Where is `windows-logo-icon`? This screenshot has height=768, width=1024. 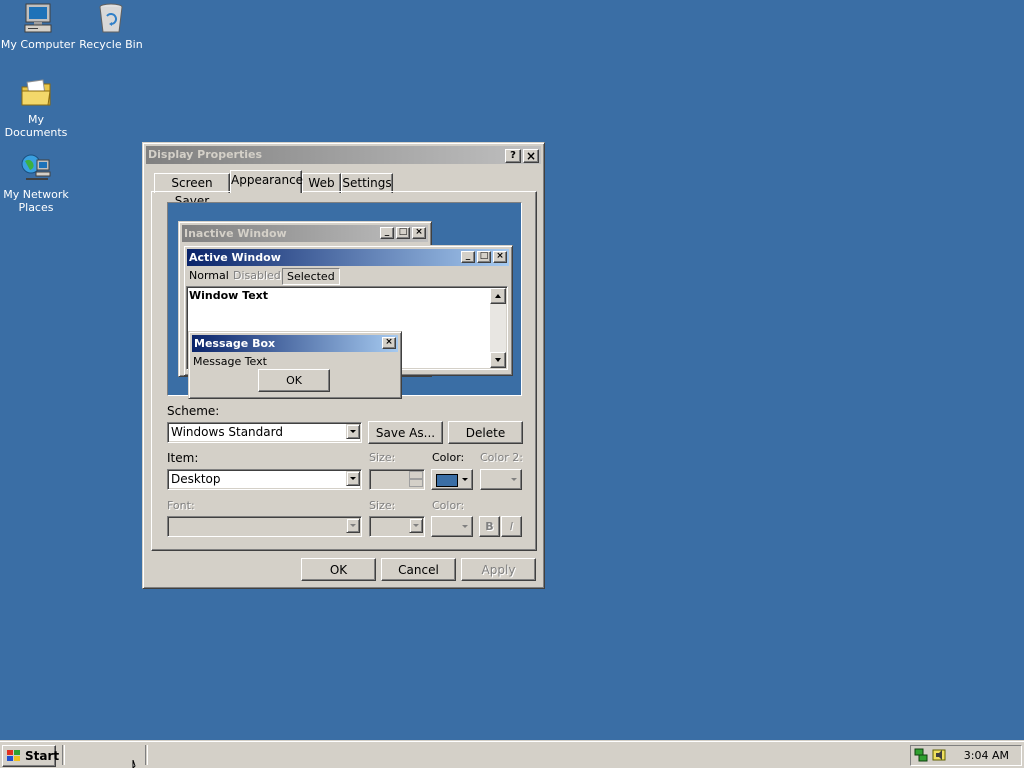
windows-logo-icon is located at coordinates (13, 755).